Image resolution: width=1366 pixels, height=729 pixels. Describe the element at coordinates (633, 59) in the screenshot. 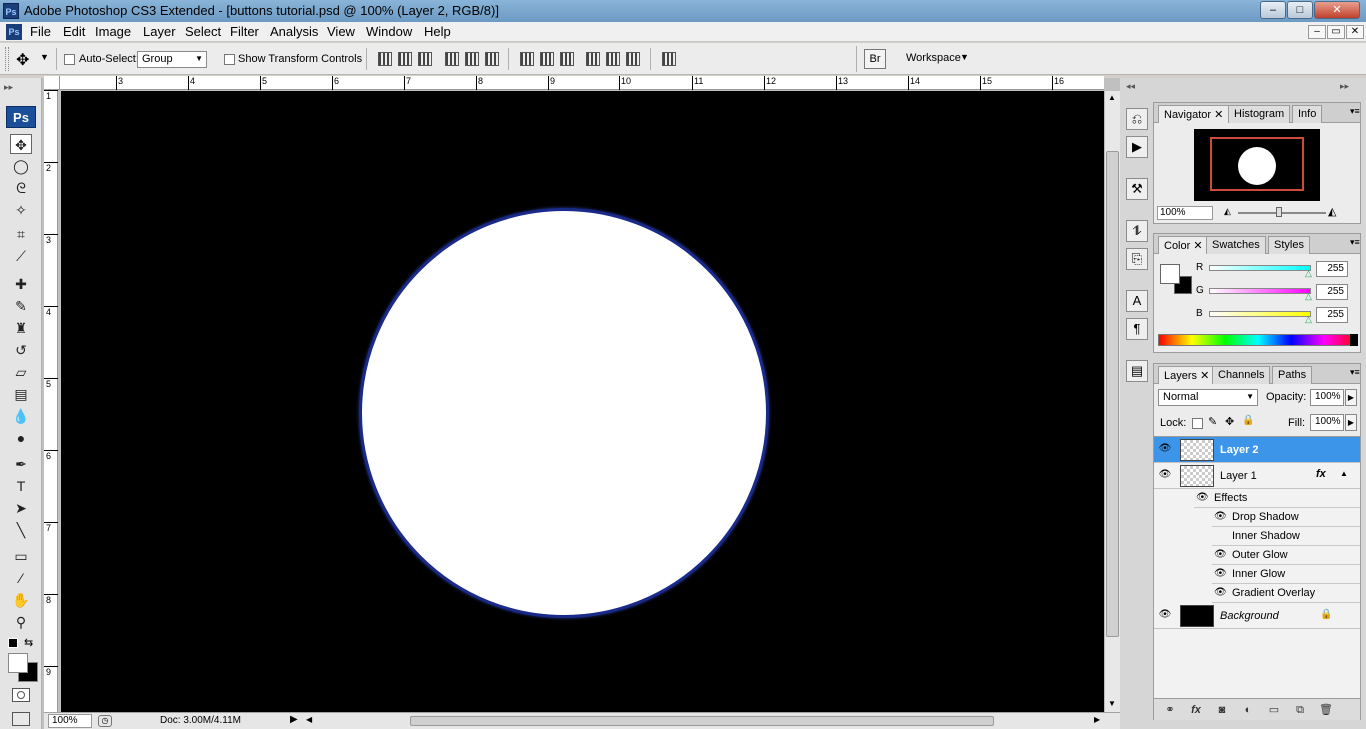

I see `distribute-right-icon` at that location.